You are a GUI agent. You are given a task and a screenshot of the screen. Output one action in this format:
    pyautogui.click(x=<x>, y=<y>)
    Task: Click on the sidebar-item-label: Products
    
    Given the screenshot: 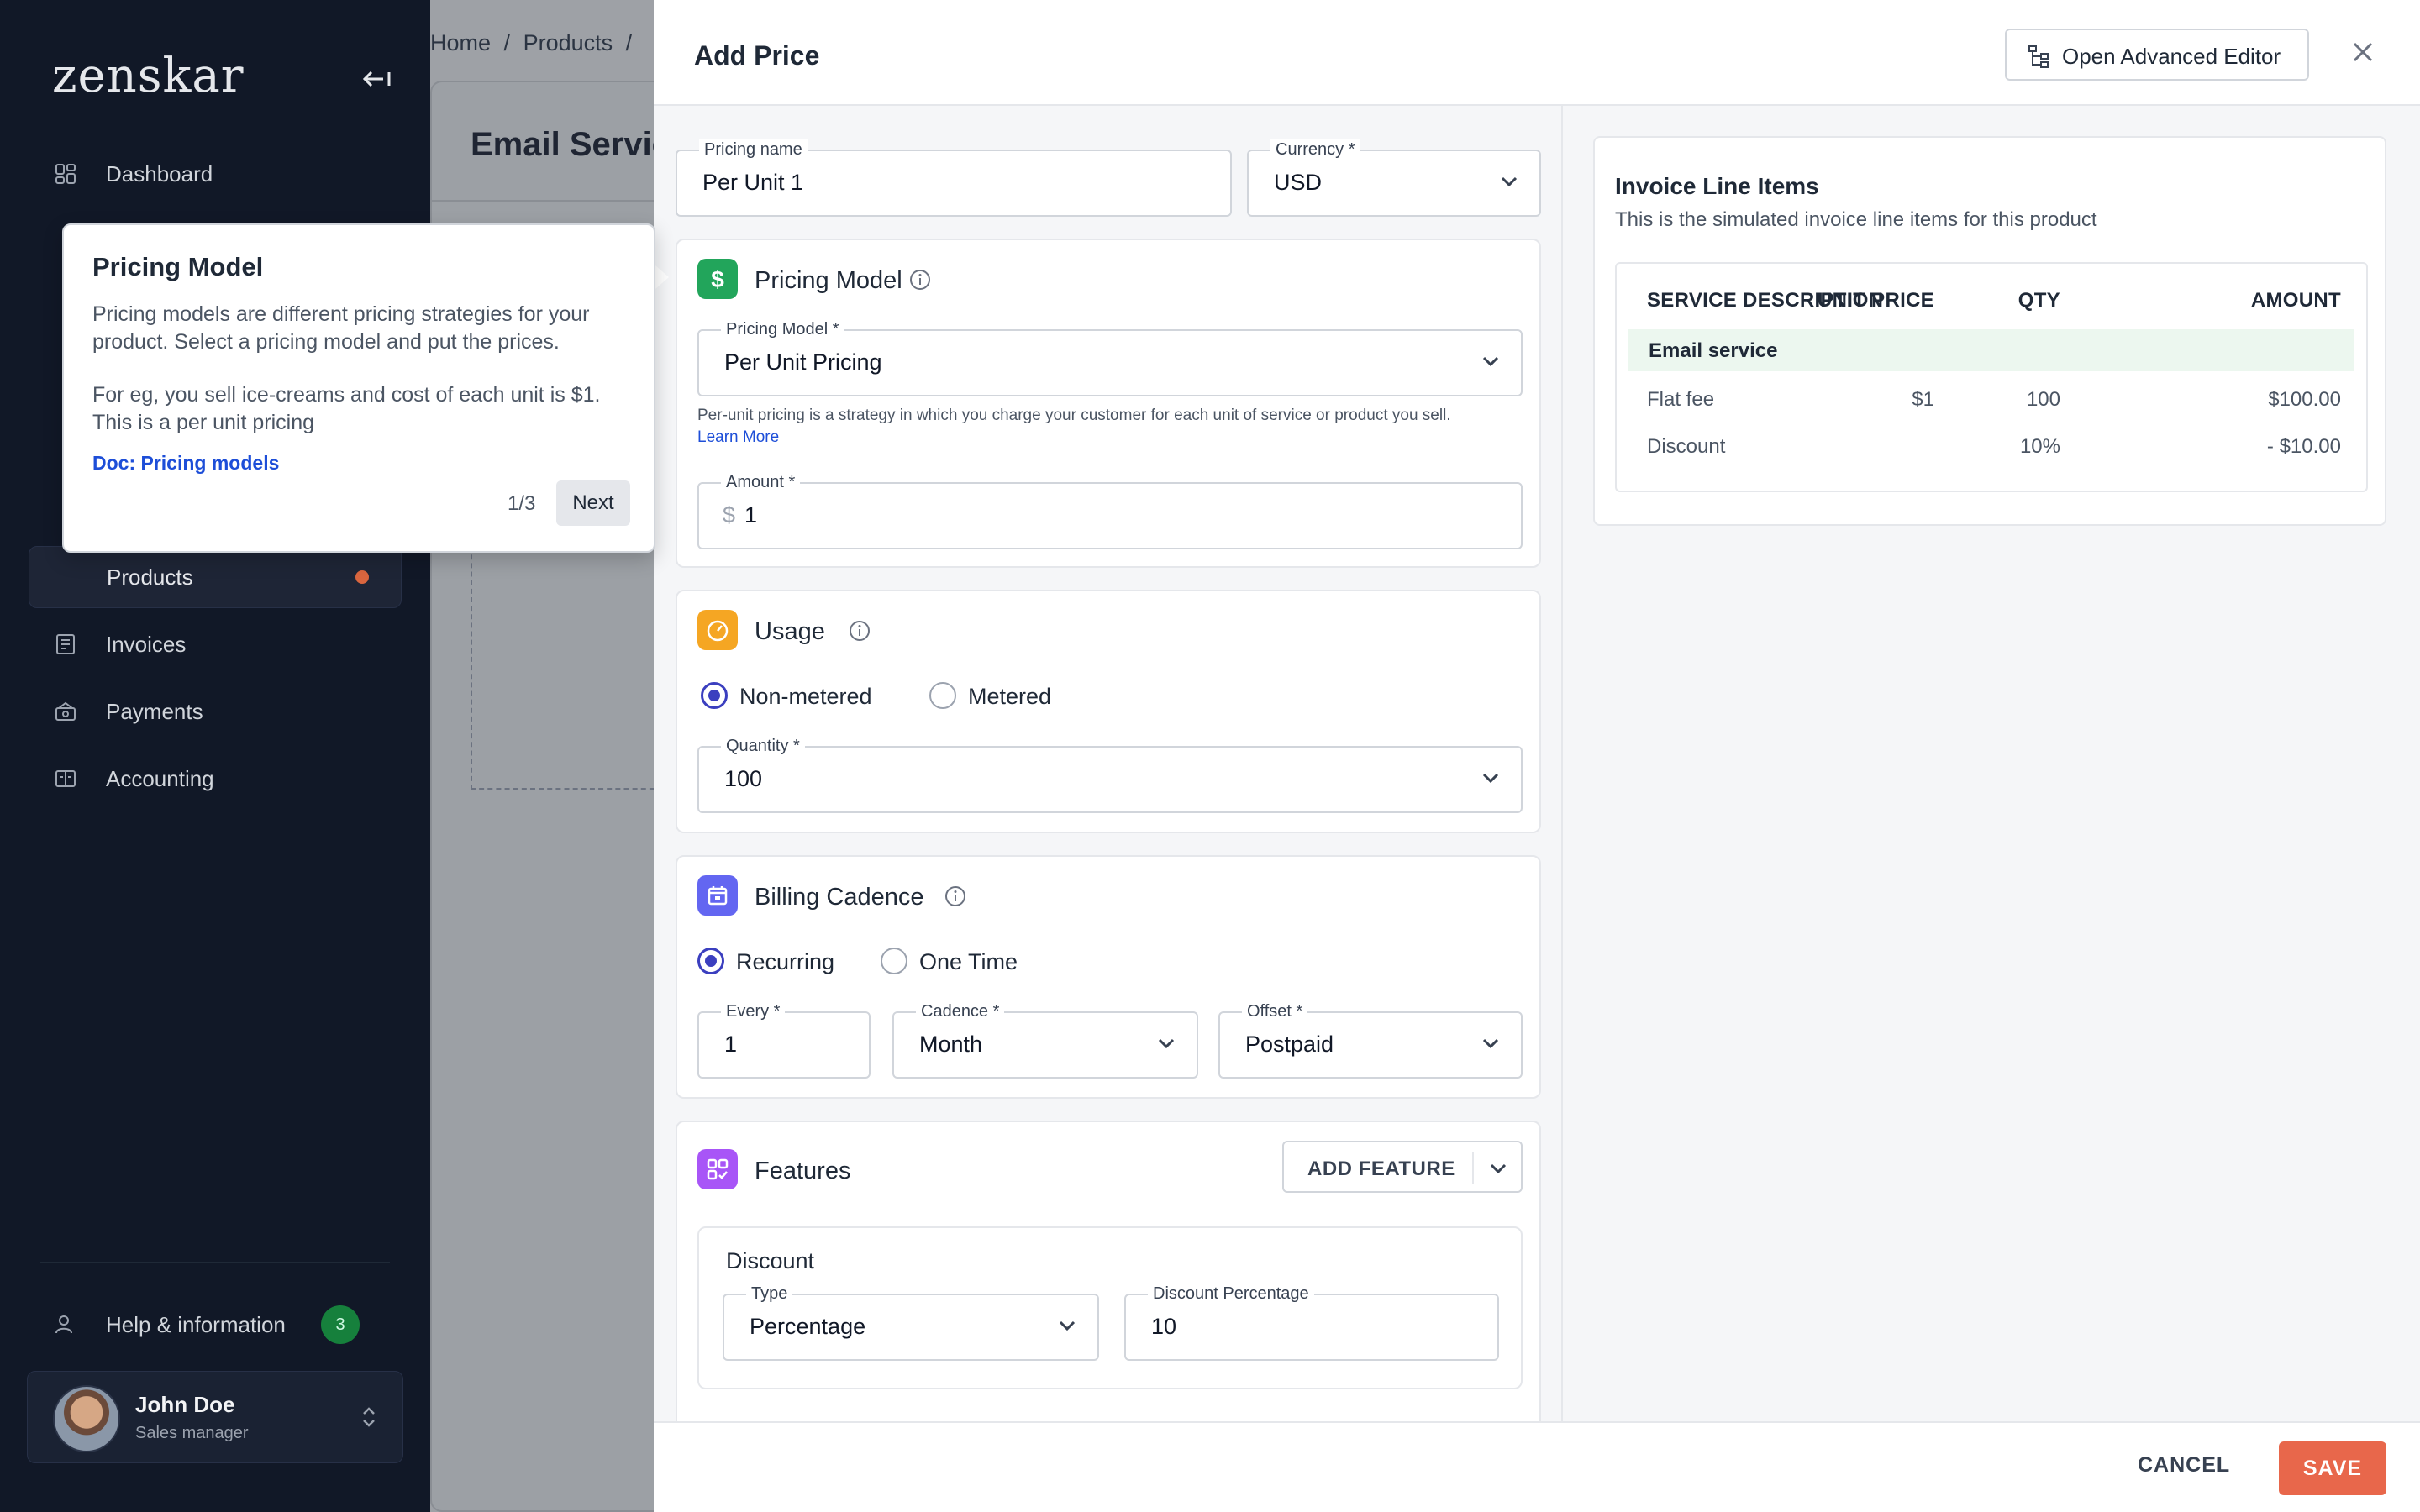 What is the action you would take?
    pyautogui.click(x=150, y=577)
    